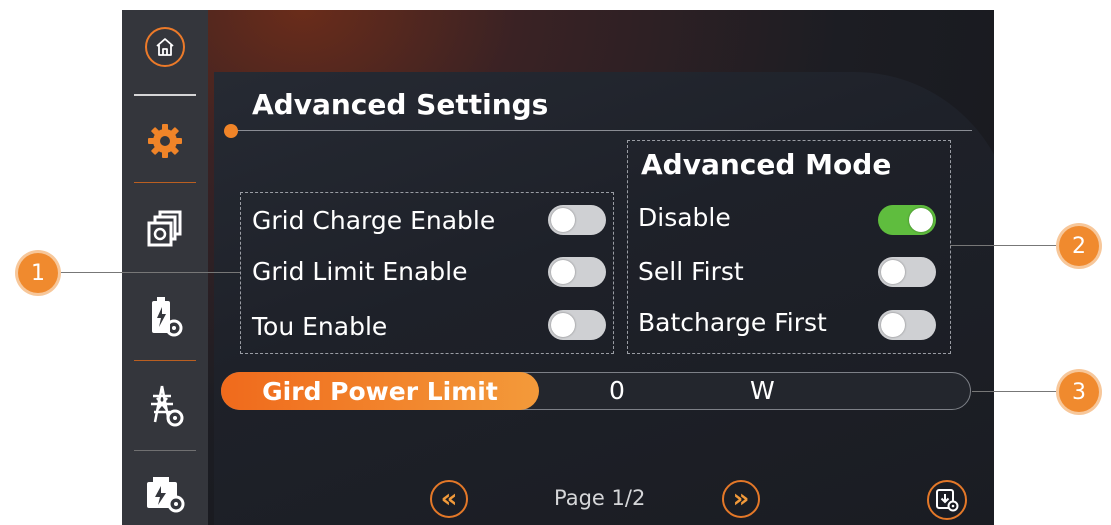  Describe the element at coordinates (684, 217) in the screenshot. I see `mode-disable-label: Disable` at that location.